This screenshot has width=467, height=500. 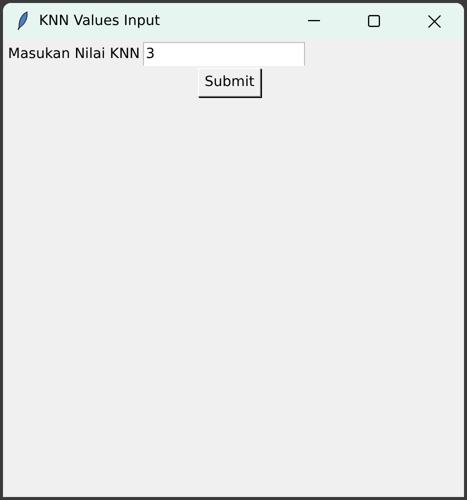 I want to click on field-label: Masukan Nilai KNN, so click(x=74, y=54).